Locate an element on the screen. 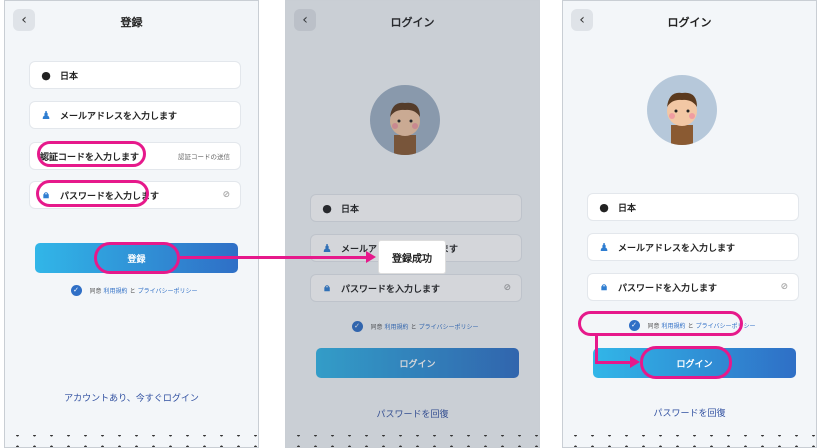 This screenshot has height=448, width=821. success-toast: 登録成功 is located at coordinates (412, 257).